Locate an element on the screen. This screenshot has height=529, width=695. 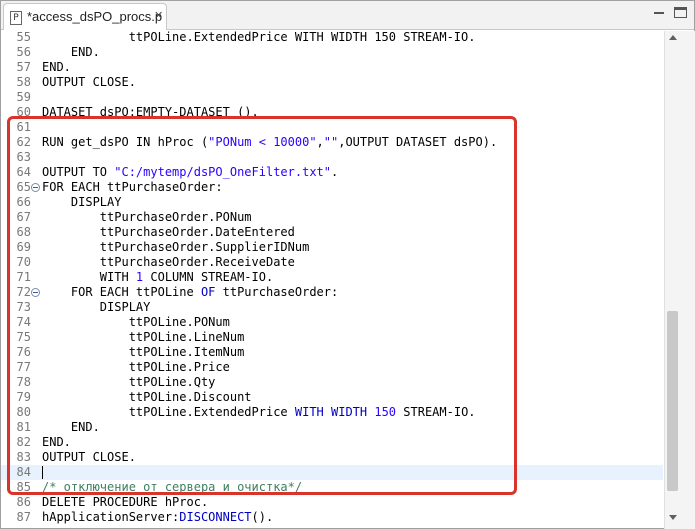
tab-bar: P *access_dsPO_procs.p ✕ is located at coordinates (347, 15).